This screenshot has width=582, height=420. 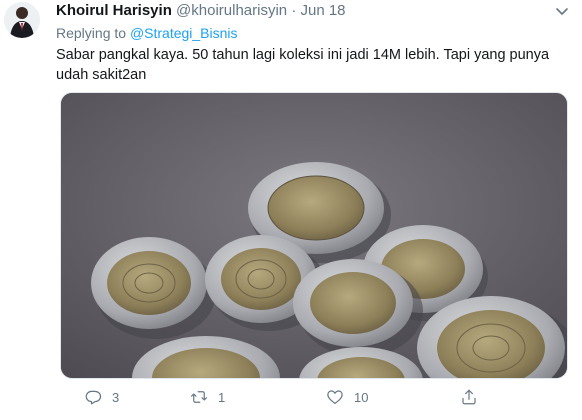 What do you see at coordinates (335, 397) in the screenshot?
I see `heart-icon` at bounding box center [335, 397].